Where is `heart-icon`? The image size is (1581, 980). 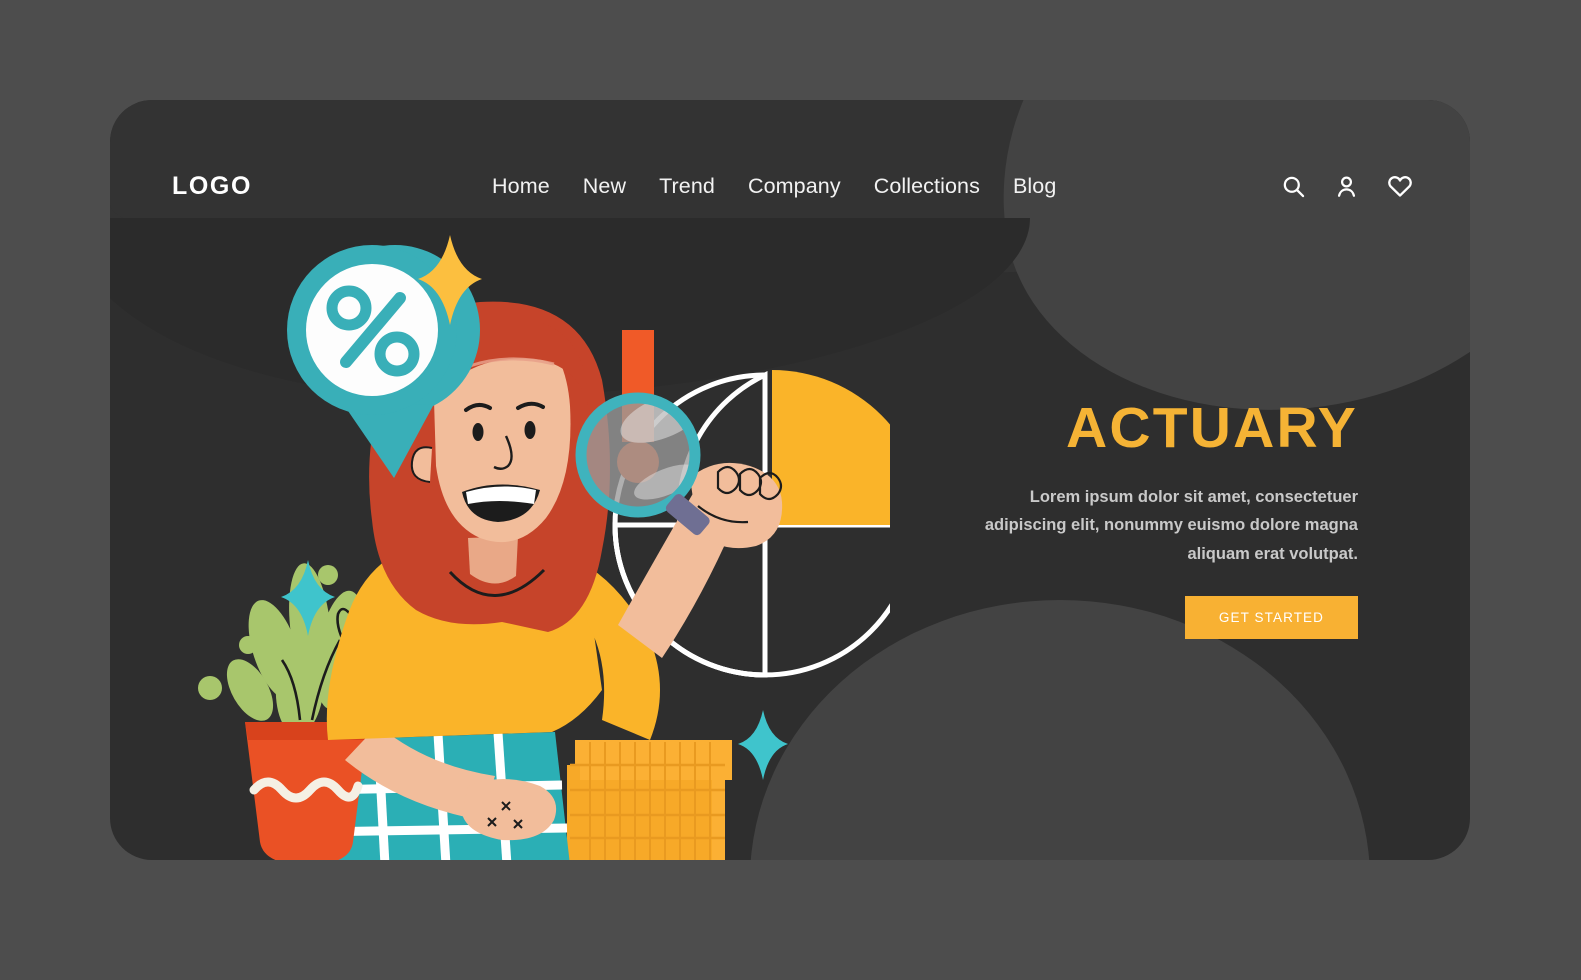 heart-icon is located at coordinates (1400, 186).